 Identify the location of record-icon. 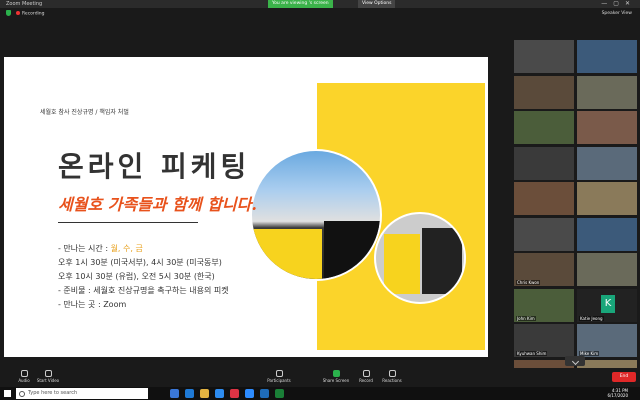
(366, 373).